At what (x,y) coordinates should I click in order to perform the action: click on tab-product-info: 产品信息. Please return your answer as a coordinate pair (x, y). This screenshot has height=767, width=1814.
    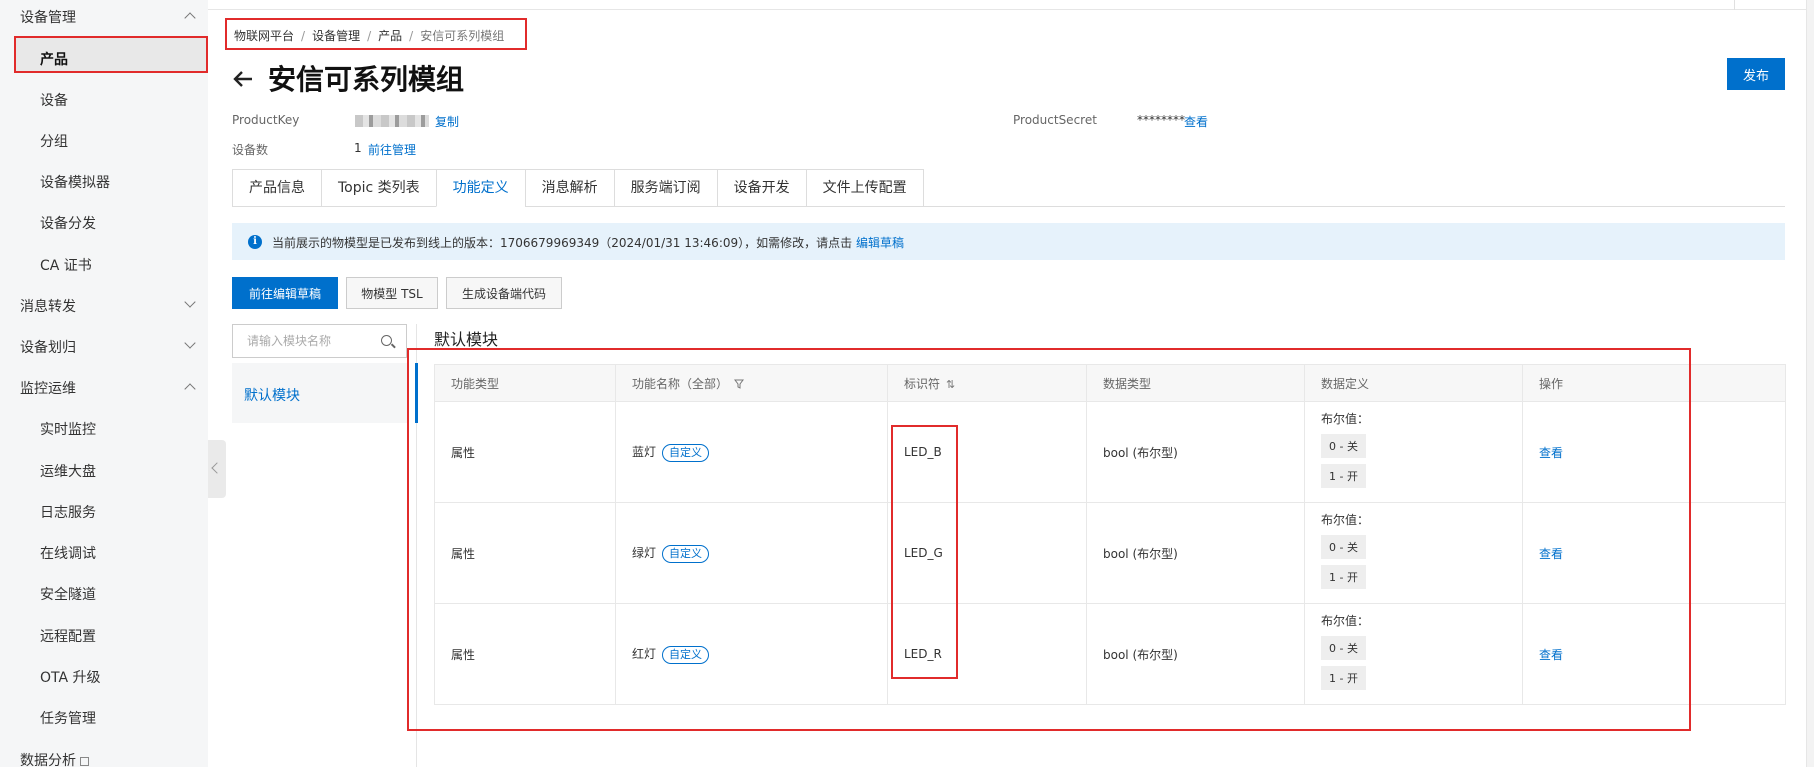
    Looking at the image, I should click on (276, 188).